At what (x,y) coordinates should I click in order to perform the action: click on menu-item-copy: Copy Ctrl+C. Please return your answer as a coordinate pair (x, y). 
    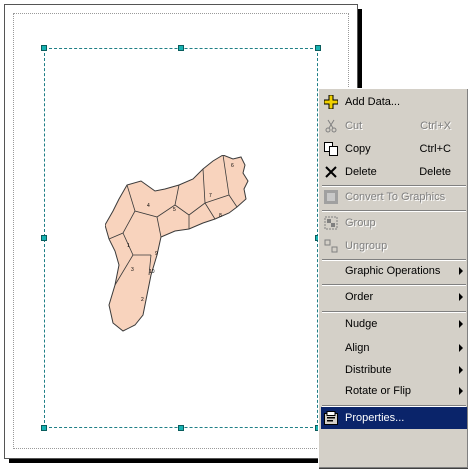
    Looking at the image, I should click on (394, 149).